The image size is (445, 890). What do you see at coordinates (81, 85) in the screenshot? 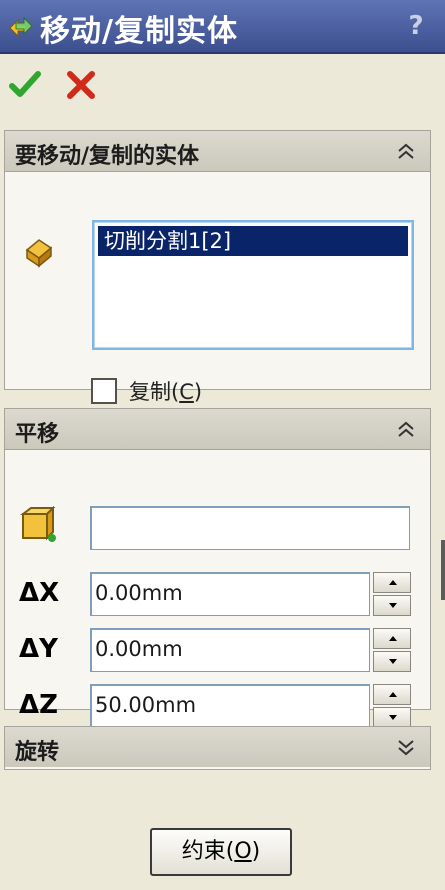
I see `cancel-x-icon` at bounding box center [81, 85].